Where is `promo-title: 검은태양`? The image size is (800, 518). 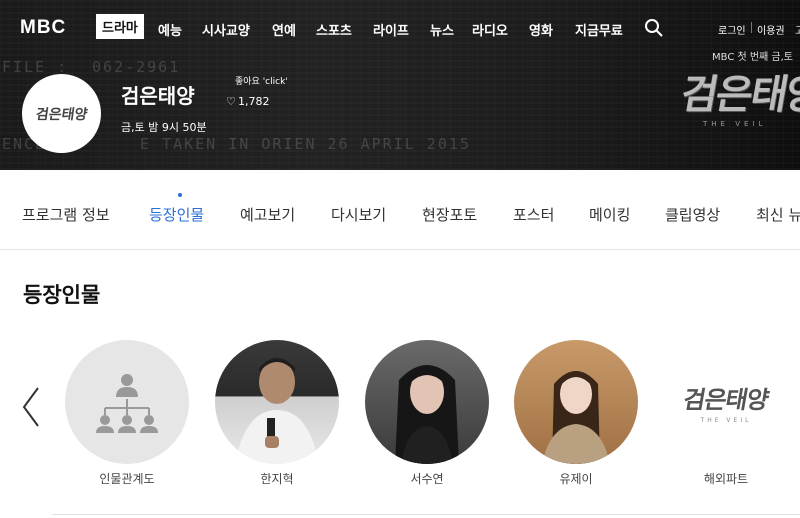 promo-title: 검은태양 is located at coordinates (738, 94).